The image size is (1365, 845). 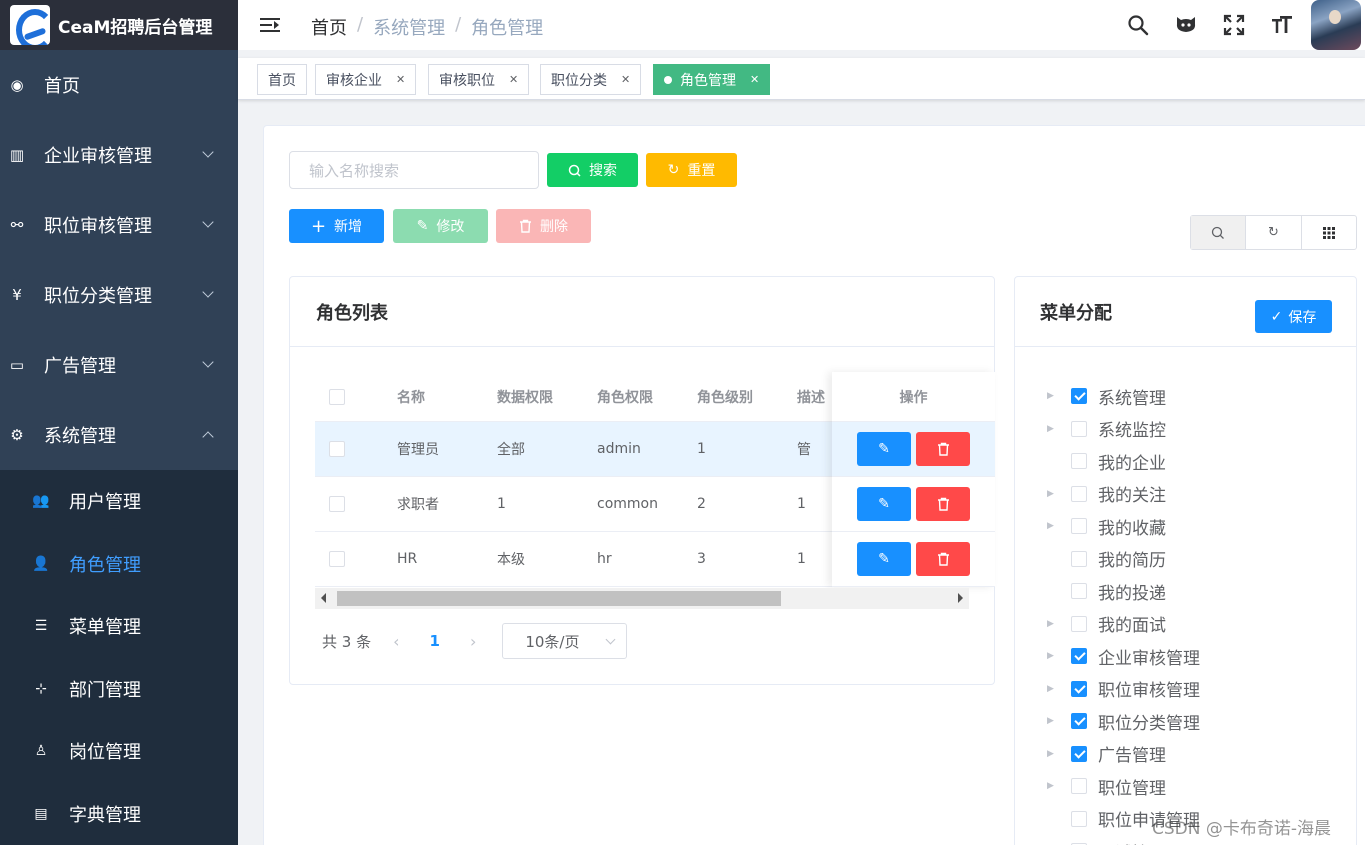 What do you see at coordinates (1123, 689) in the screenshot?
I see `tree-node: ▶ 职位审核管理` at bounding box center [1123, 689].